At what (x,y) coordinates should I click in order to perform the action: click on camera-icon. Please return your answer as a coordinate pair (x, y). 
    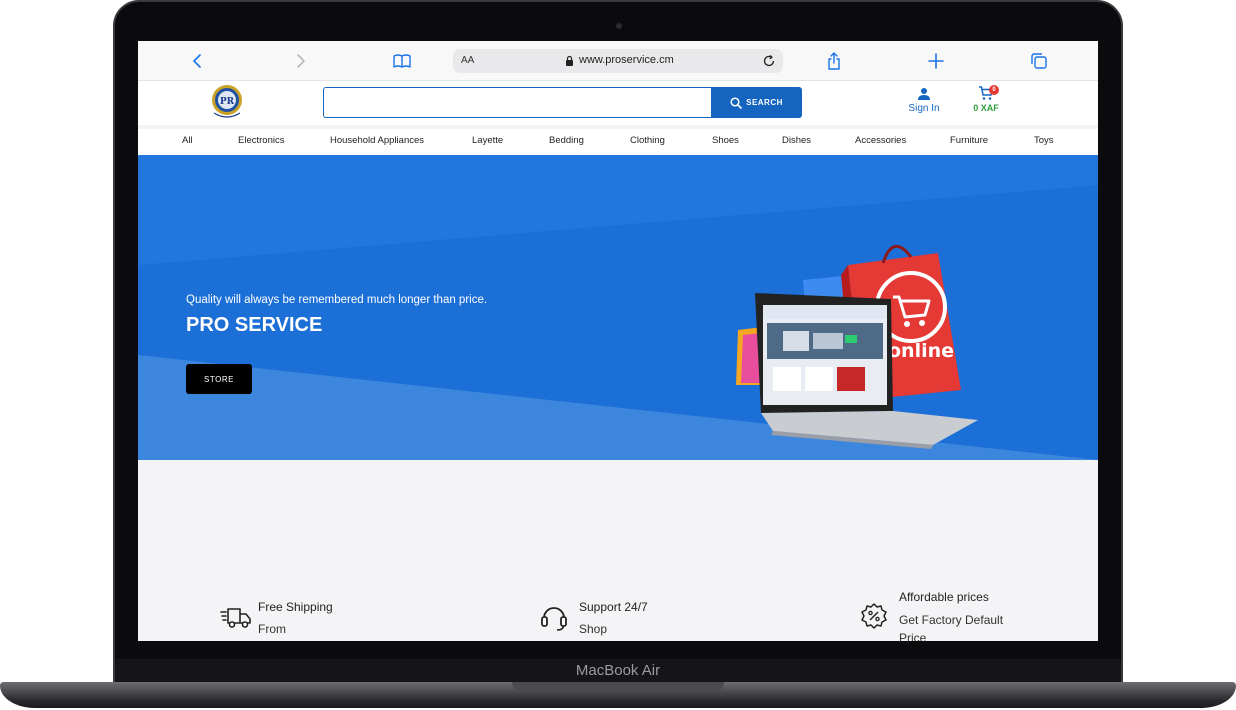
    Looking at the image, I should click on (619, 26).